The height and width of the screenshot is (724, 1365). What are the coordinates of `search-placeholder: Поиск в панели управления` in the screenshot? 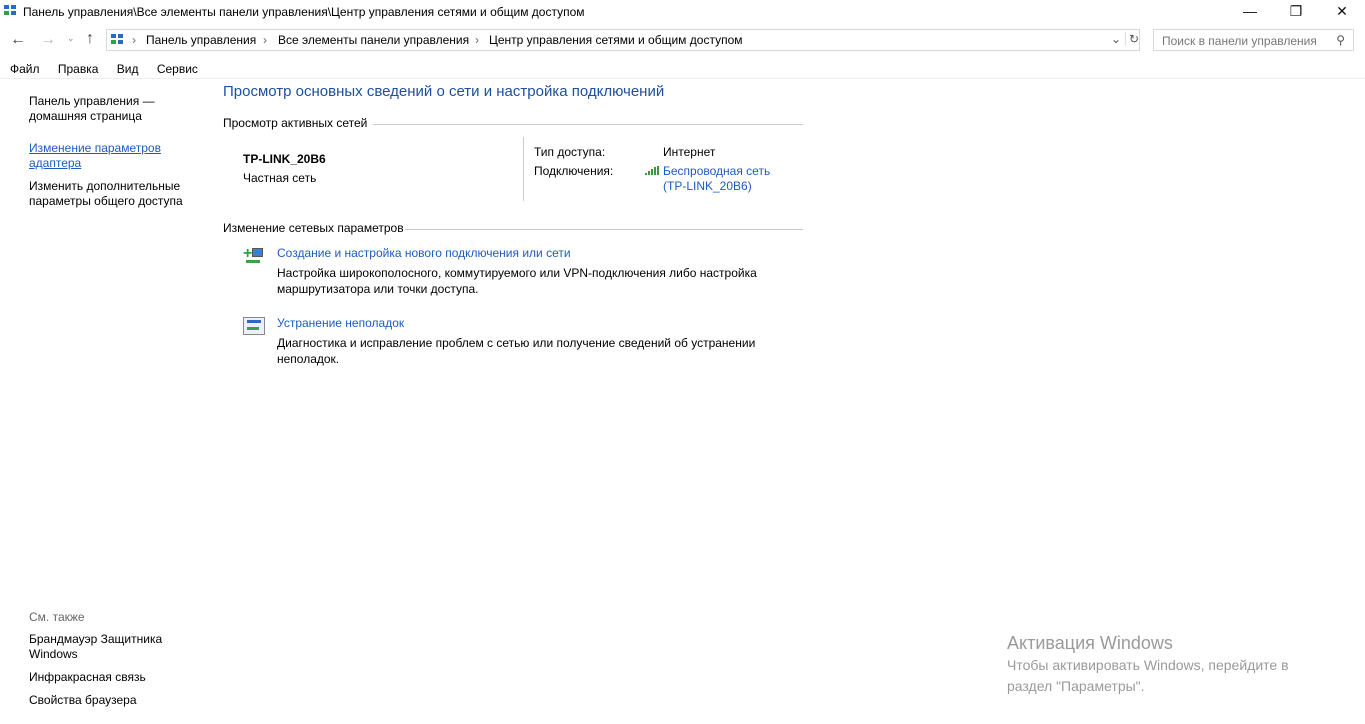 It's located at (1239, 41).